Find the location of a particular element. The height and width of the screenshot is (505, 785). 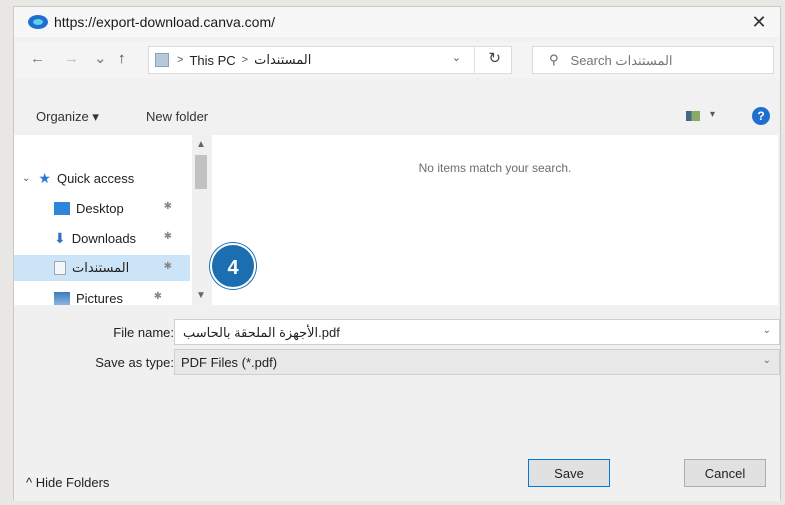

file-name-field: الأجهزة الملحقة بالحاسب.pdf ⌄ is located at coordinates (477, 332).